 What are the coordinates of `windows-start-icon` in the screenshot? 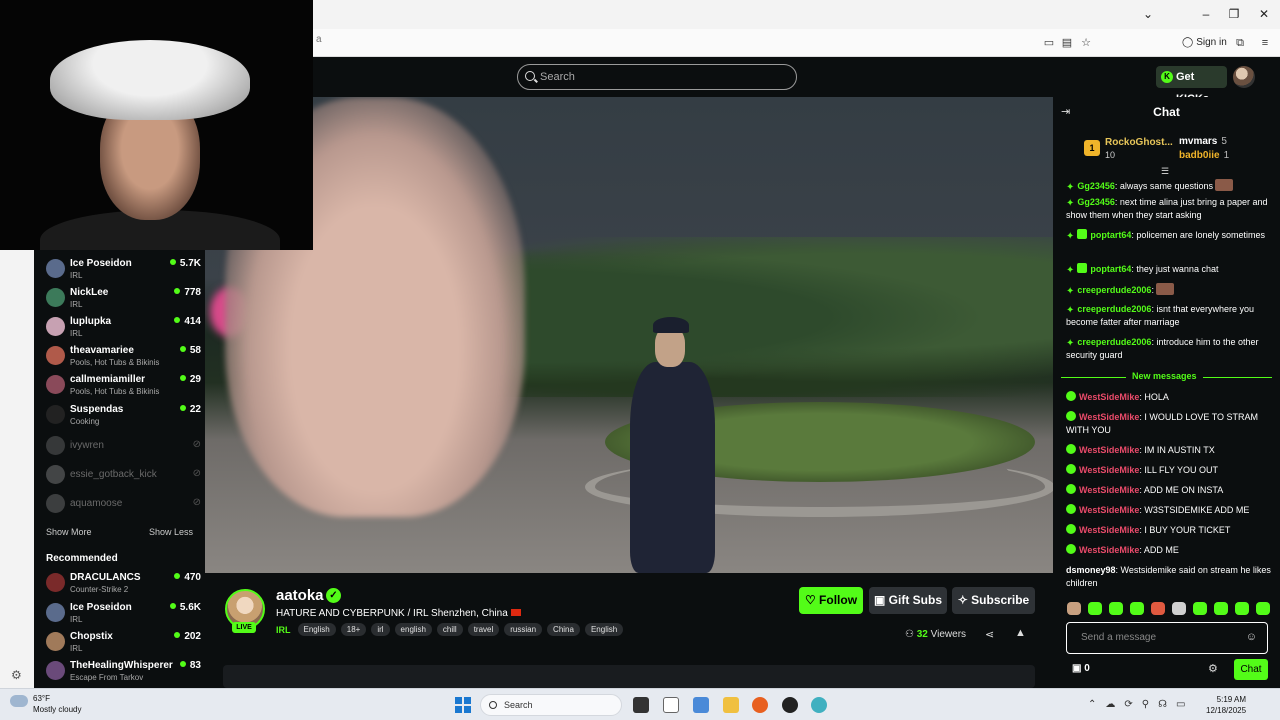 It's located at (463, 705).